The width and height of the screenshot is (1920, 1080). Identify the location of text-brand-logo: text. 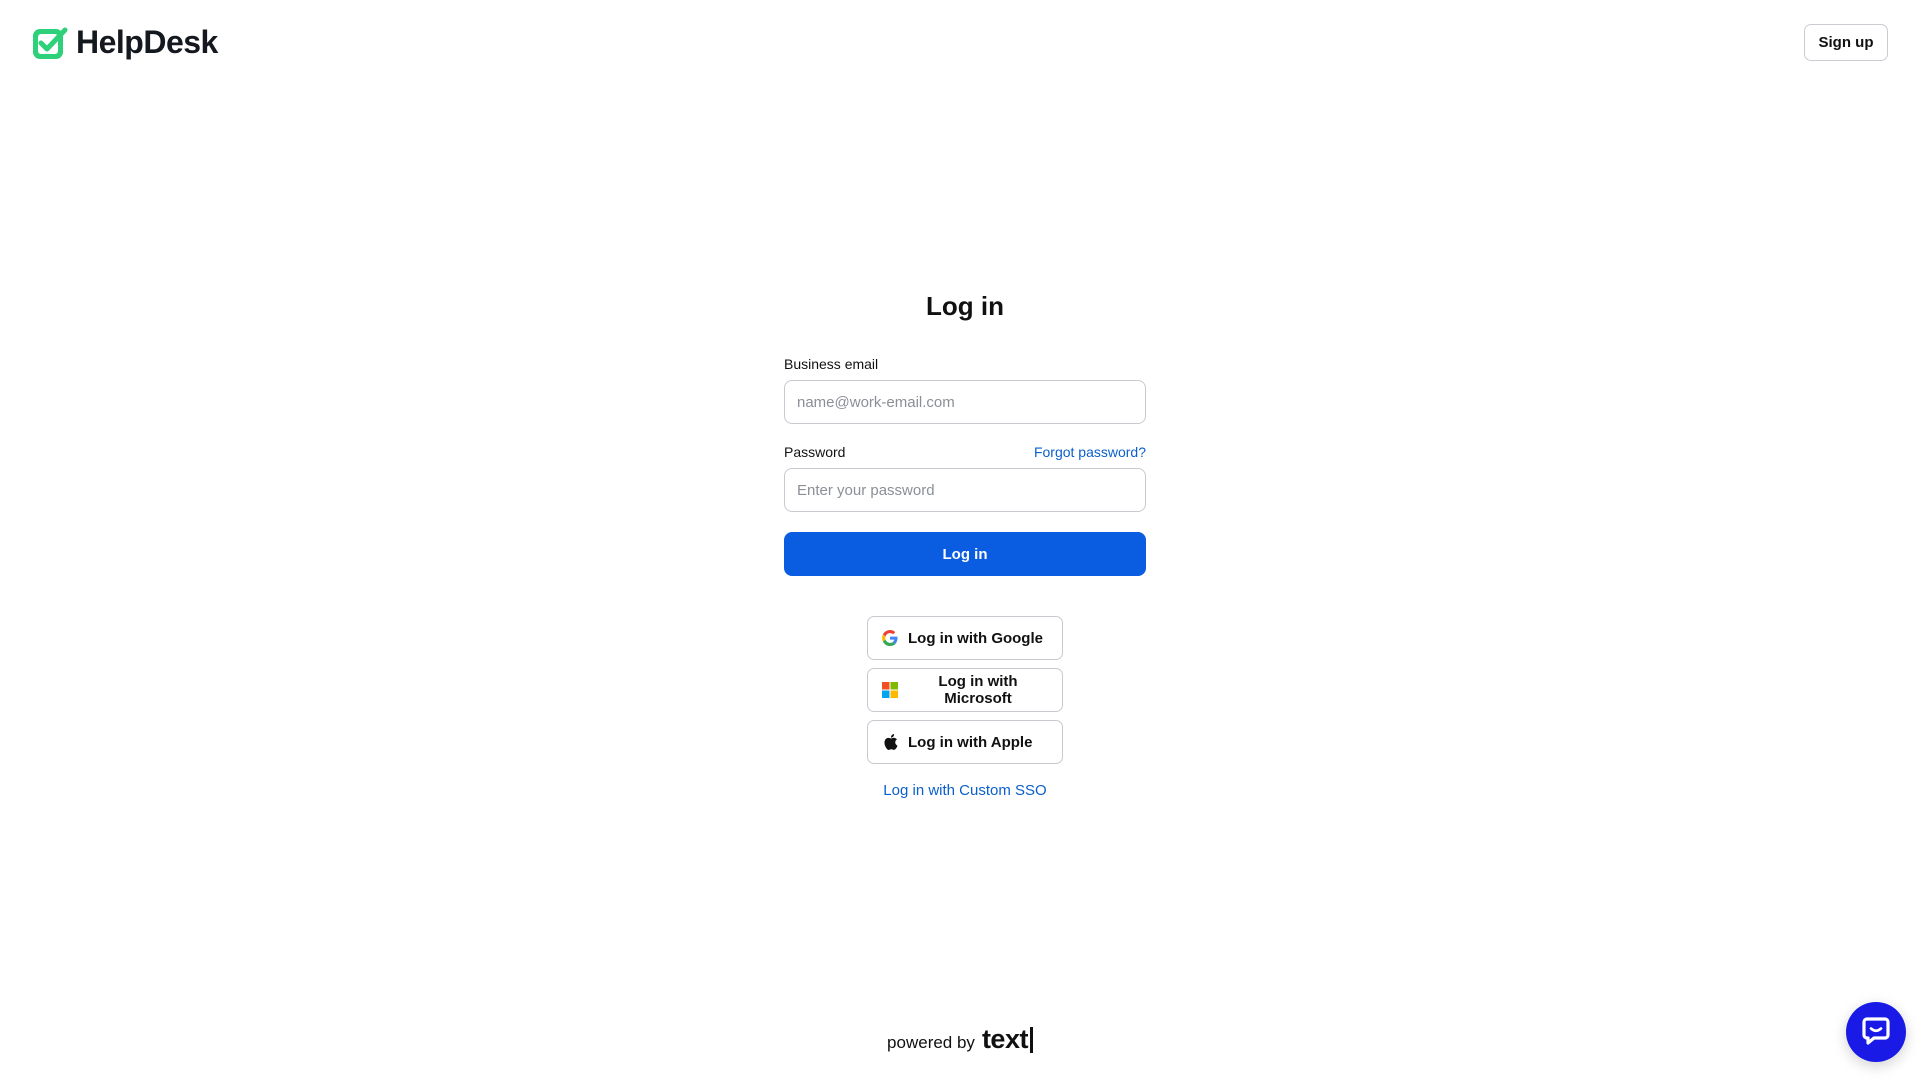
(1007, 1039).